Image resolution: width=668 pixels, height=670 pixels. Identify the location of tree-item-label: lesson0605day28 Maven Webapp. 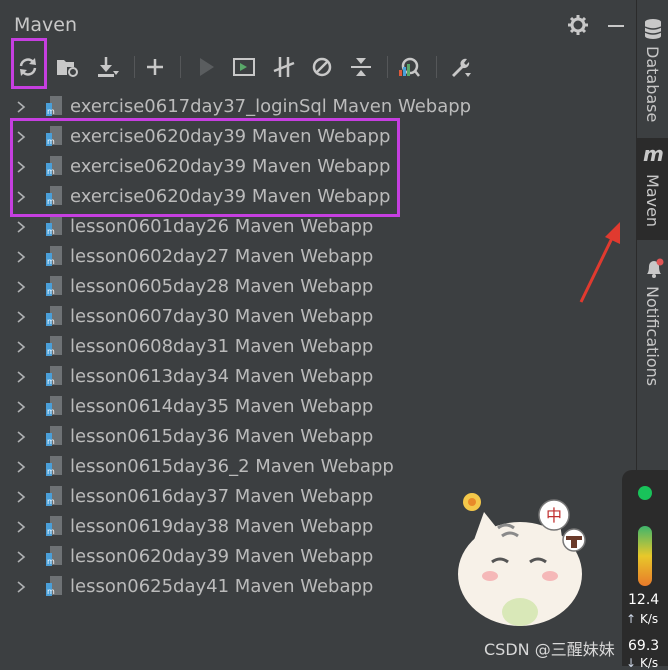
(222, 286).